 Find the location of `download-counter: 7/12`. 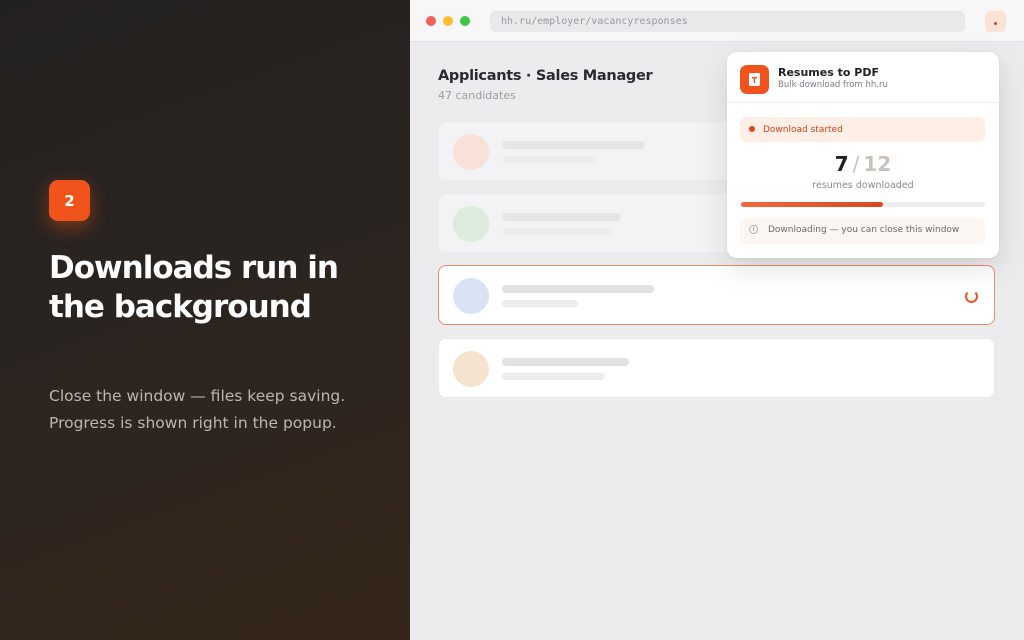

download-counter: 7/12 is located at coordinates (863, 164).